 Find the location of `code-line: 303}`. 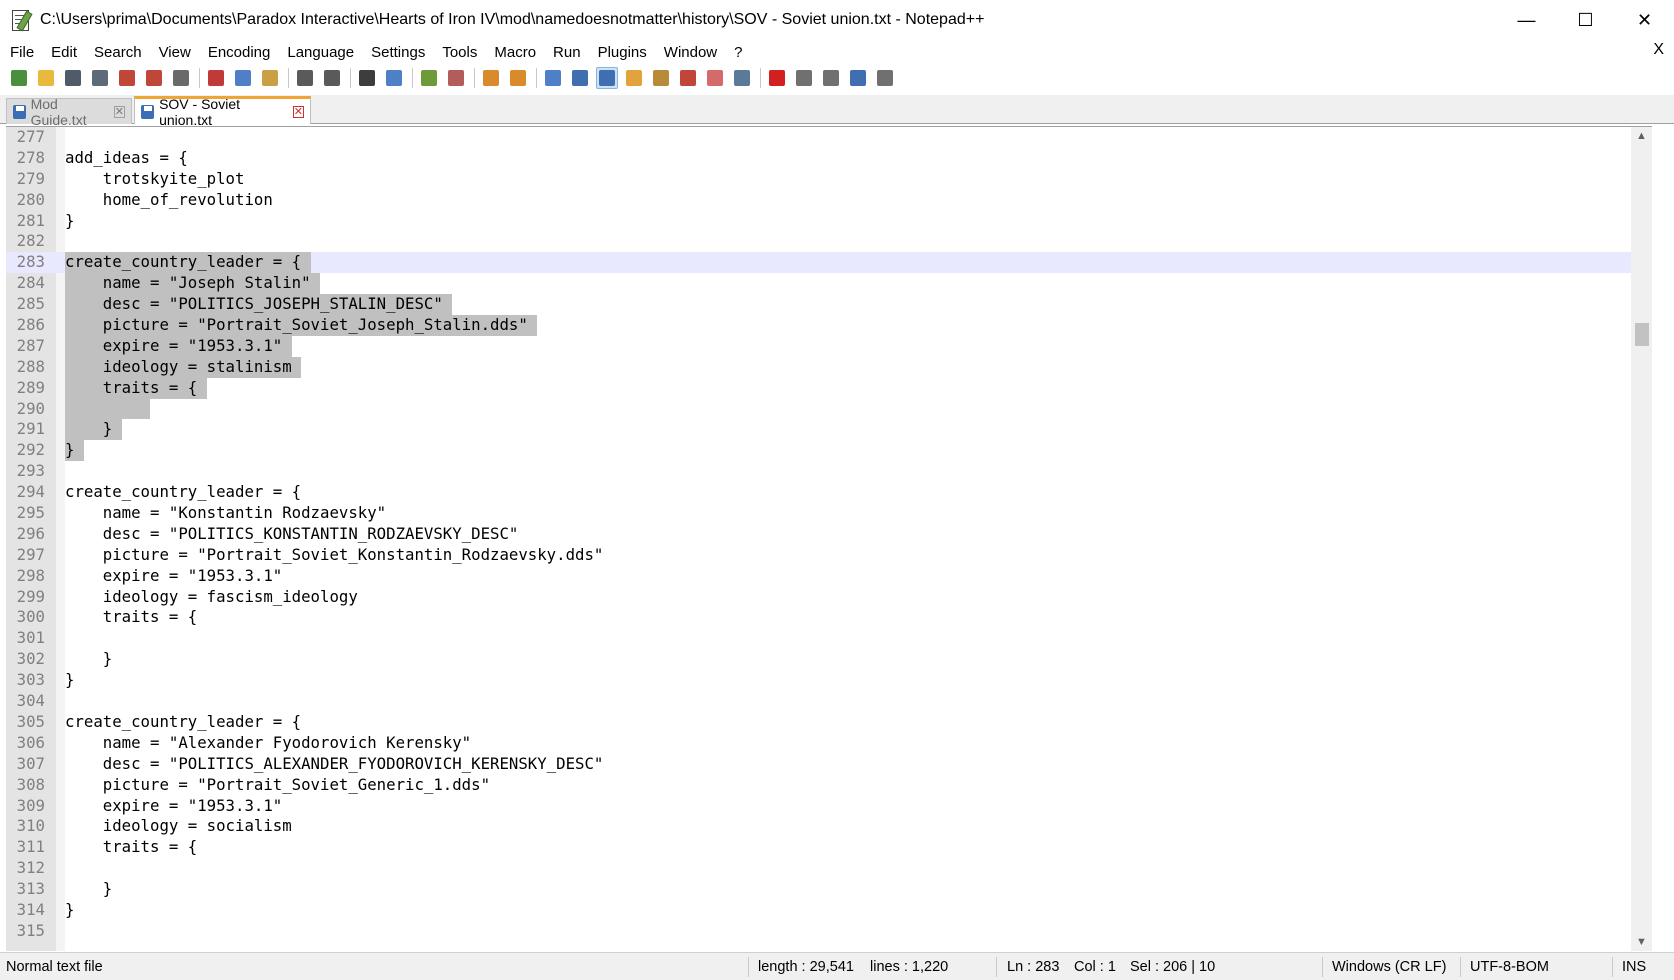

code-line: 303} is located at coordinates (826, 680).